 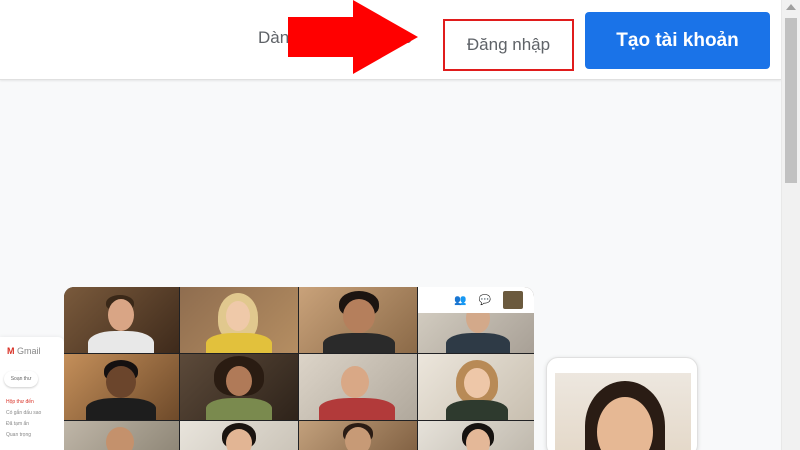 I want to click on chat-icon: 💬, so click(x=484, y=300).